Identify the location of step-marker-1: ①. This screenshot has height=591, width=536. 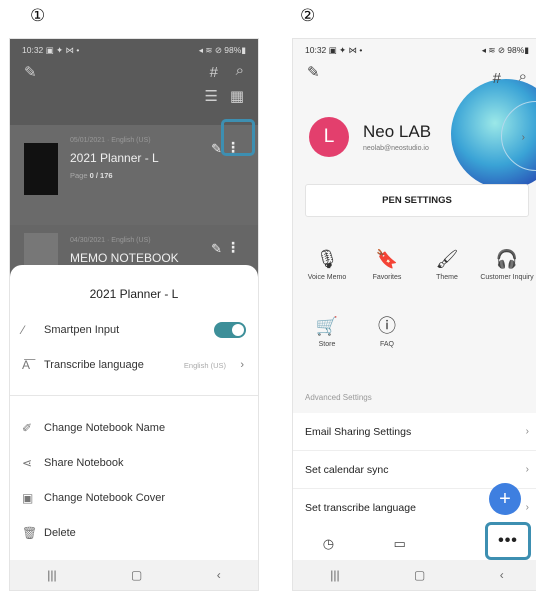
(38, 16).